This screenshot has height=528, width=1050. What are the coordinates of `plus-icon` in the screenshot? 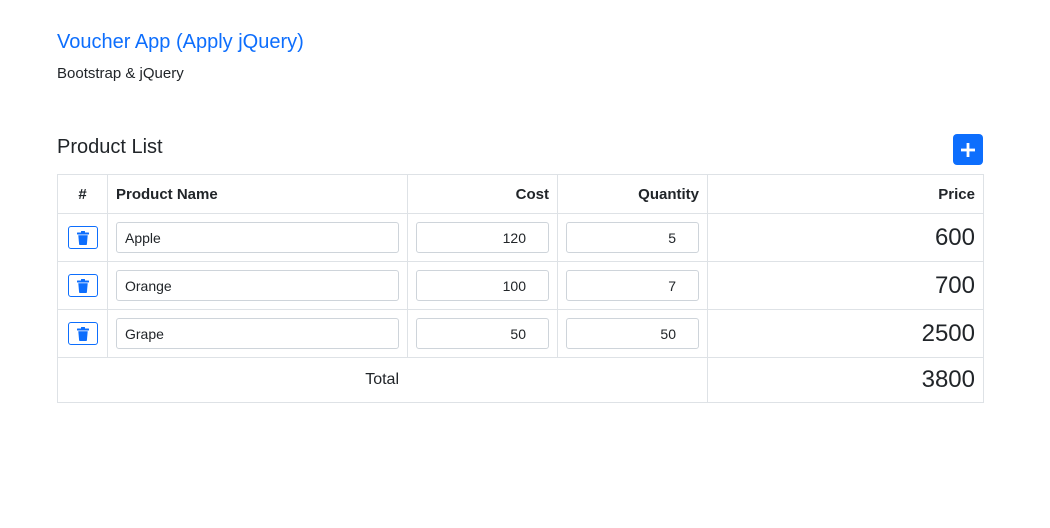 It's located at (968, 149).